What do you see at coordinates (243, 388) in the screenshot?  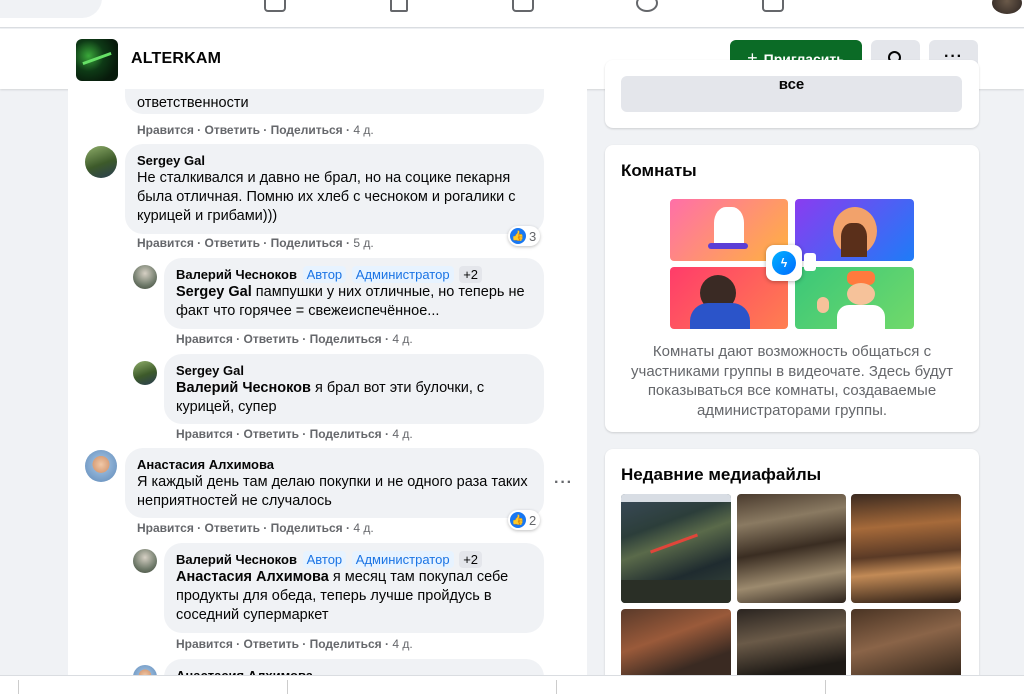 I see `mention-link: Валерий Чесноков` at bounding box center [243, 388].